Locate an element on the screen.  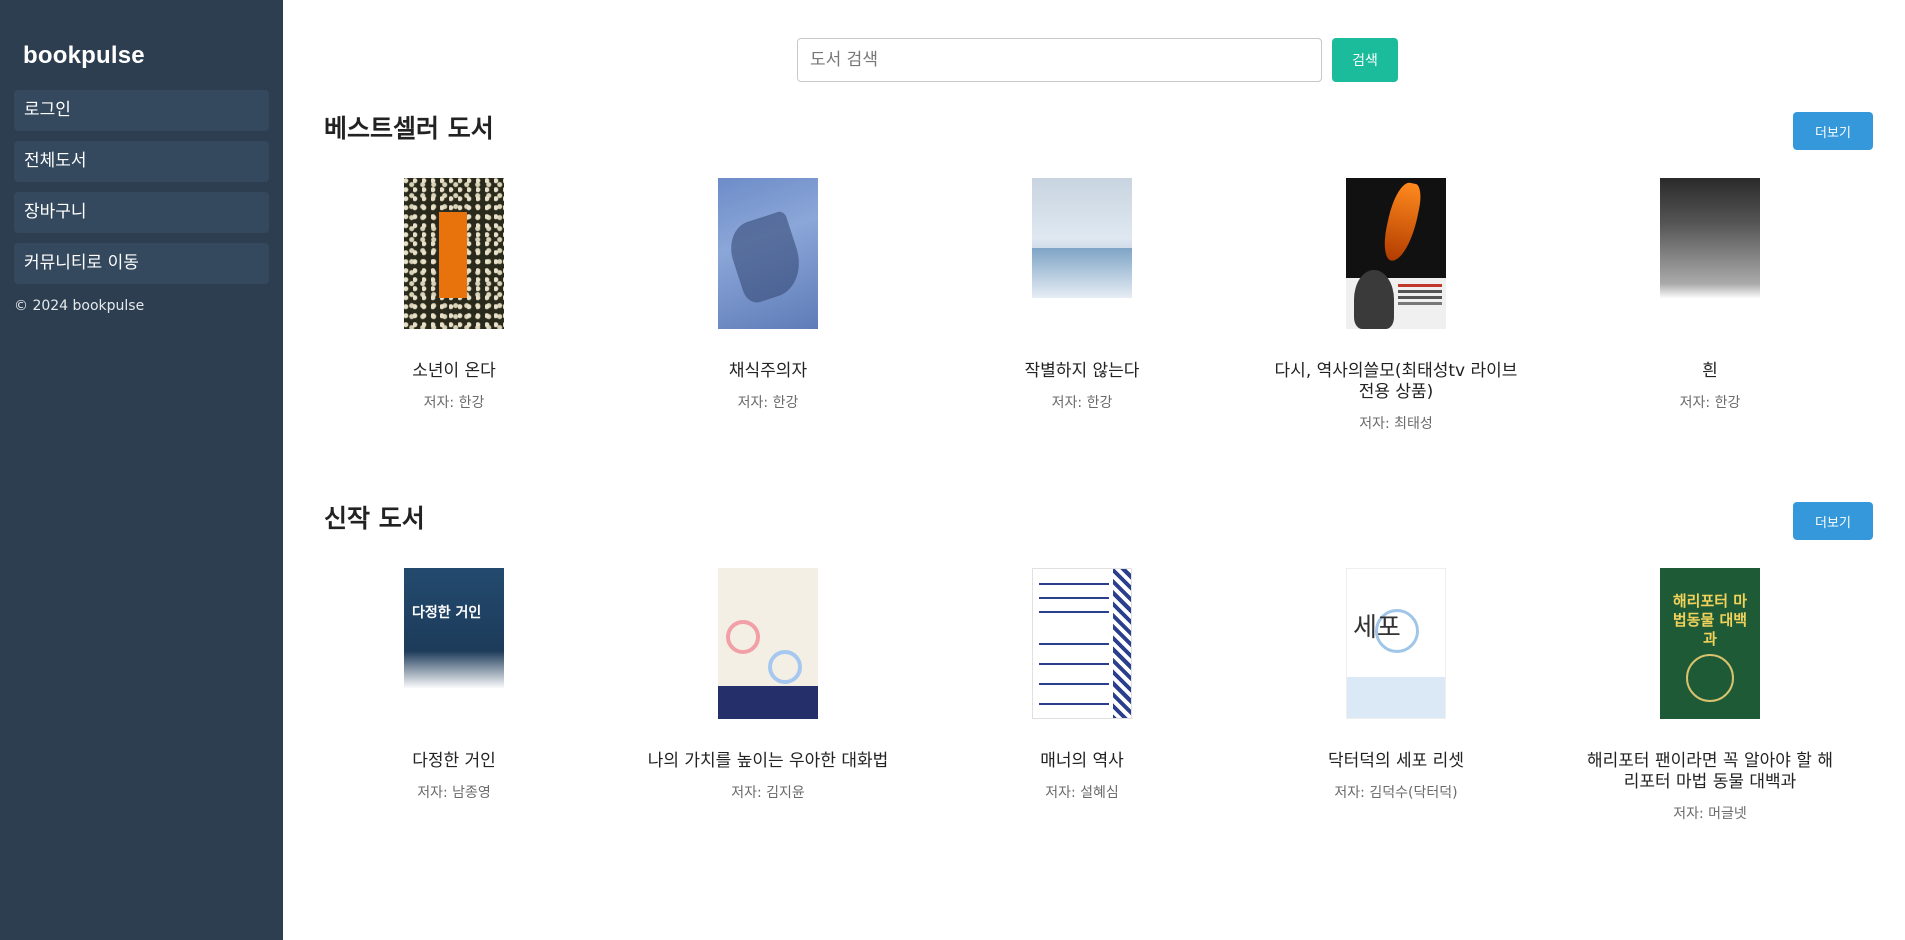
sidebar-item-cart: 장바구니 is located at coordinates (141, 212).